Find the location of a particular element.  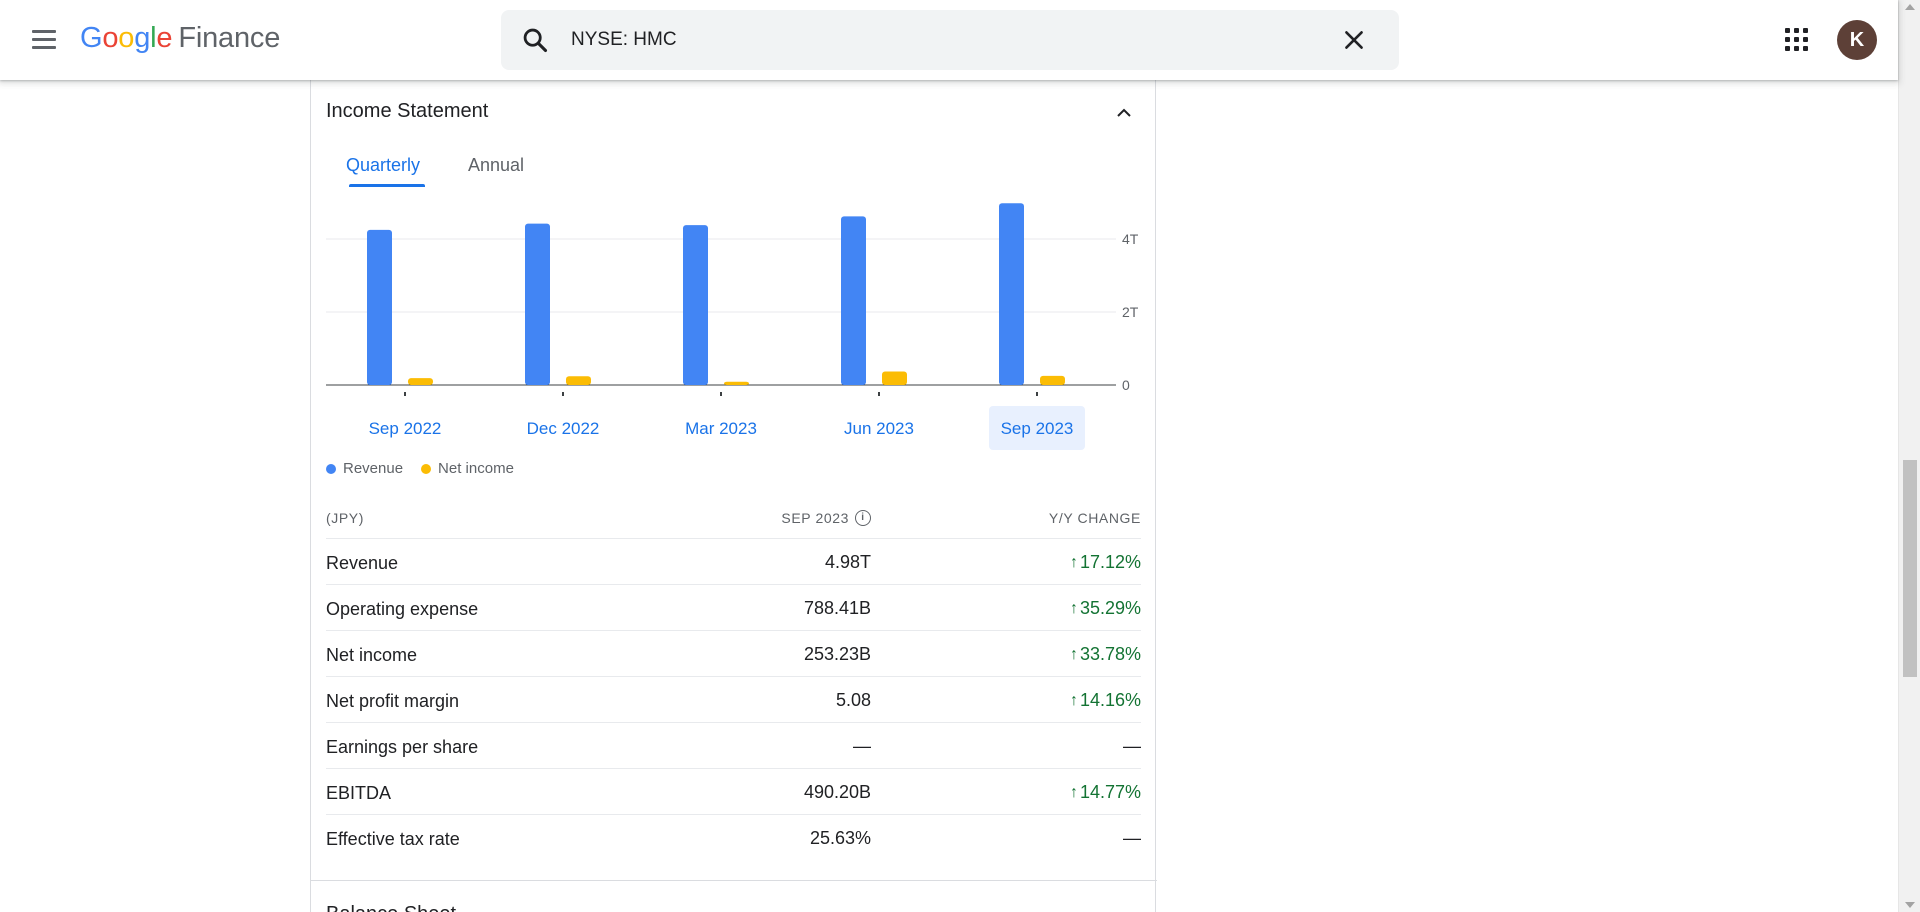

x-tick-label: Sep 2022 is located at coordinates (405, 428).